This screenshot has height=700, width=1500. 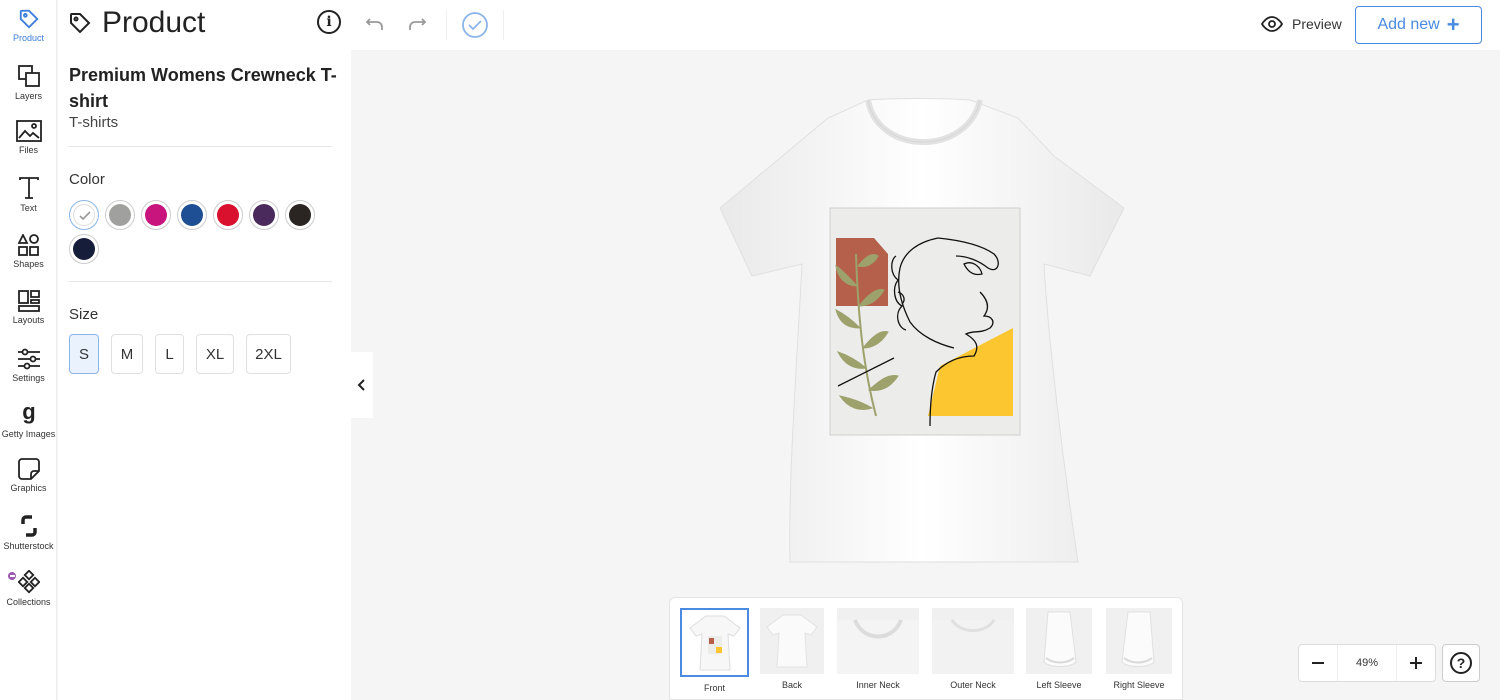 What do you see at coordinates (203, 88) in the screenshot?
I see `product-name: Premium Womens Crewneck T-shirt` at bounding box center [203, 88].